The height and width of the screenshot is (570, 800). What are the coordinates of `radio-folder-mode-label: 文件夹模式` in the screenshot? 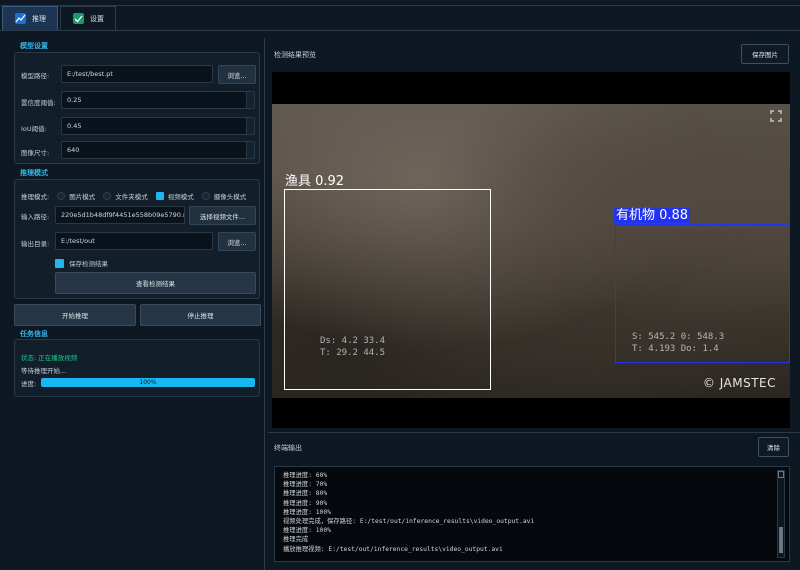 It's located at (131, 197).